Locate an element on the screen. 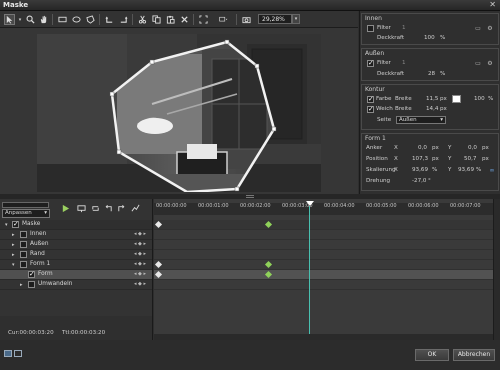  rectangle-icon is located at coordinates (62, 19).